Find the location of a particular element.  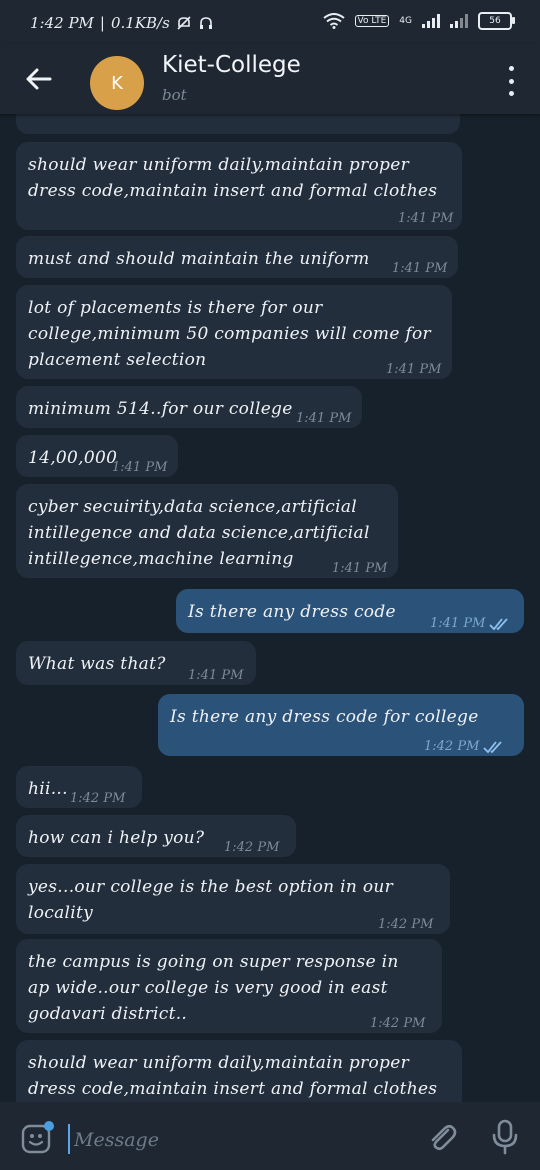

message-text: intillegence and data science,artificial is located at coordinates (199, 533).